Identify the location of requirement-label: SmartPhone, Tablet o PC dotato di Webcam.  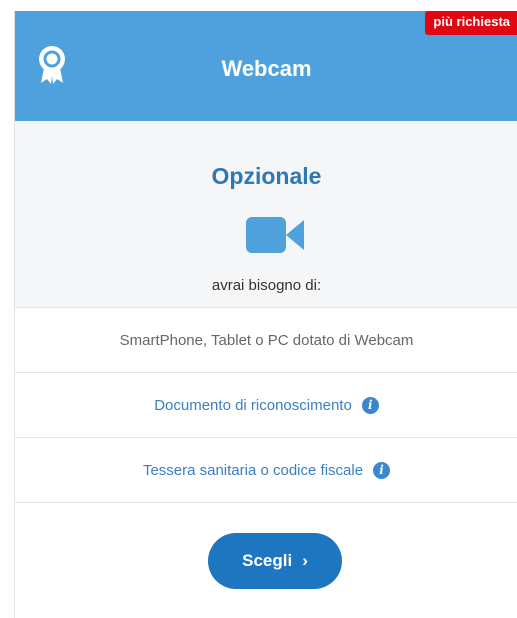
(266, 340).